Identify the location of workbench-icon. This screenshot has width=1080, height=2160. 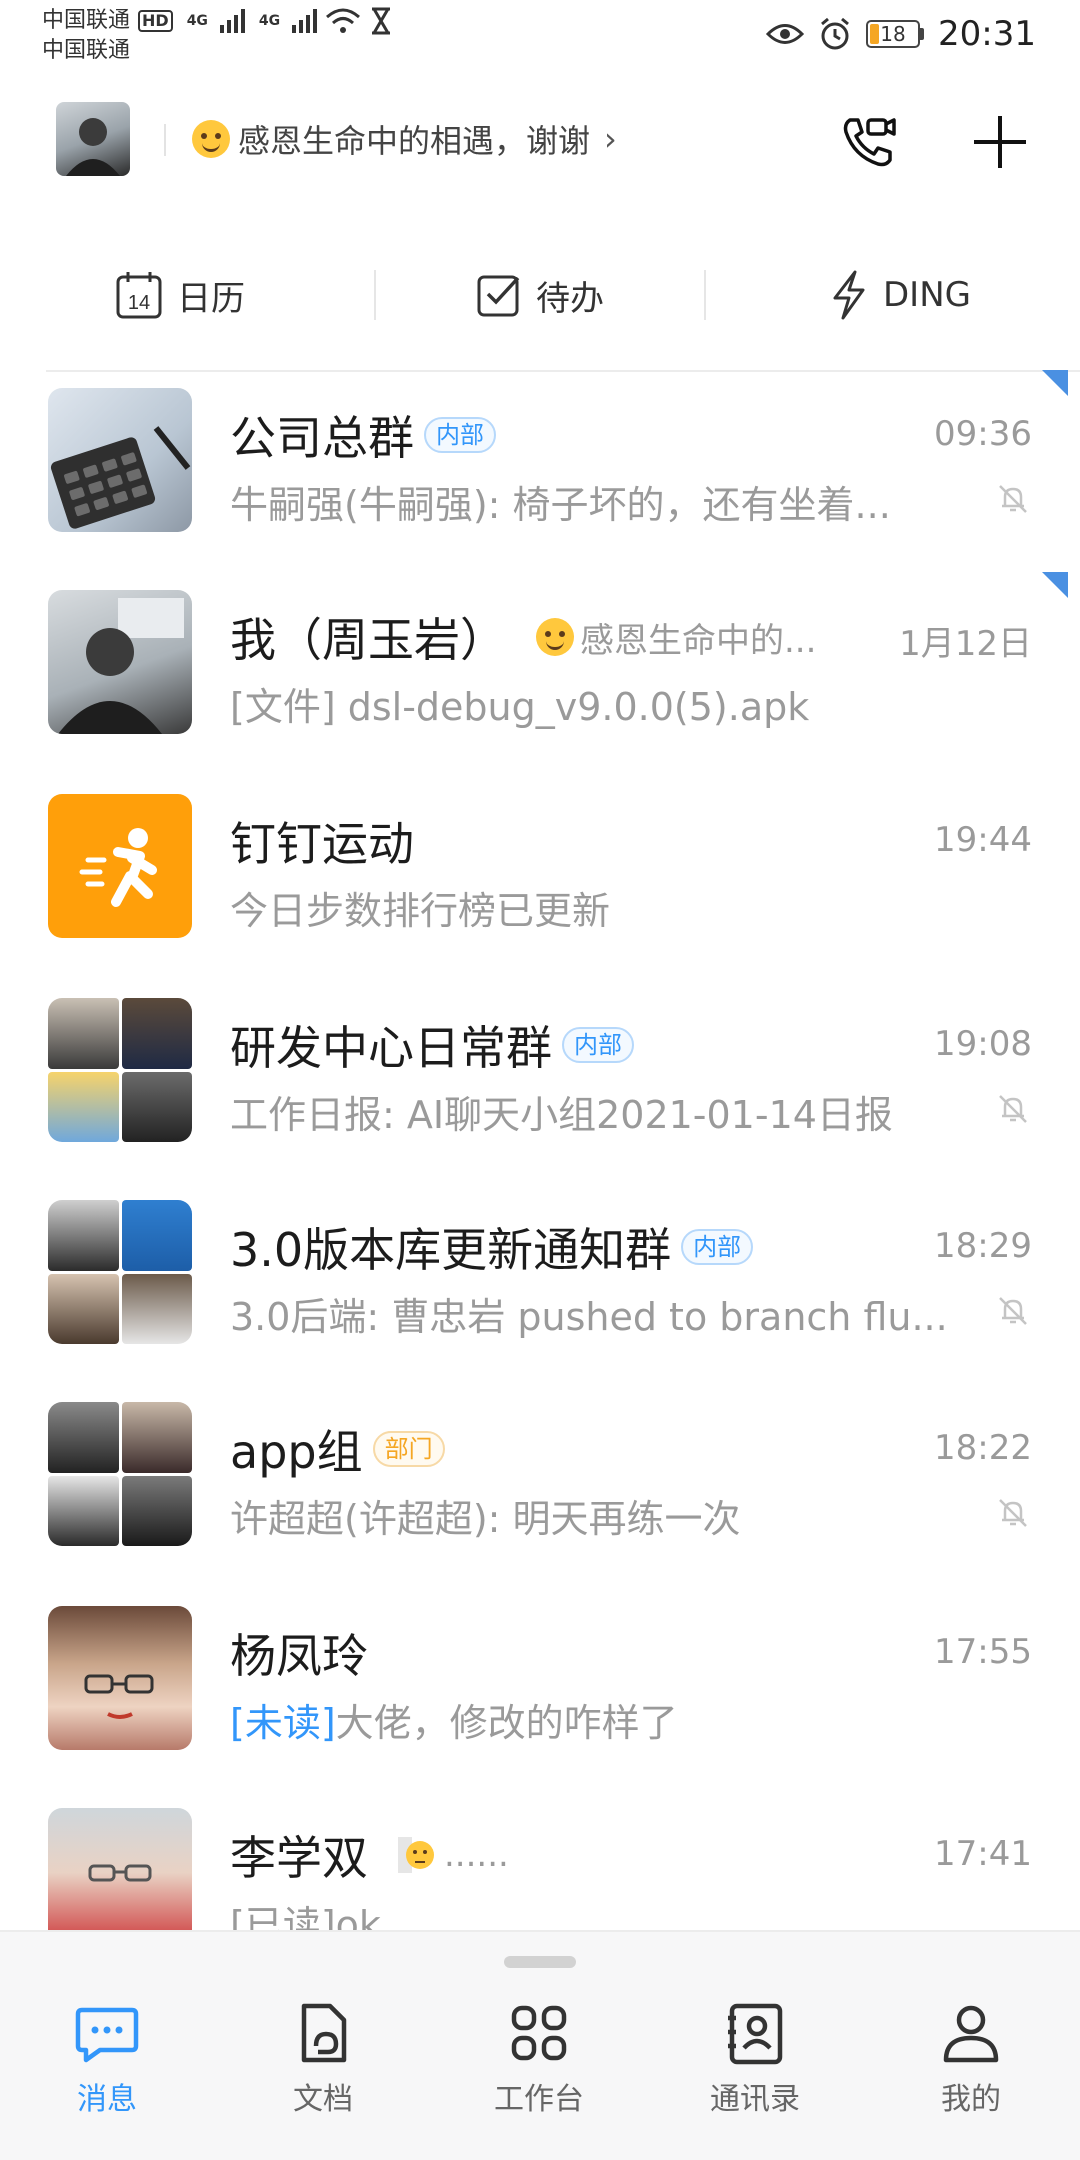
(539, 2033).